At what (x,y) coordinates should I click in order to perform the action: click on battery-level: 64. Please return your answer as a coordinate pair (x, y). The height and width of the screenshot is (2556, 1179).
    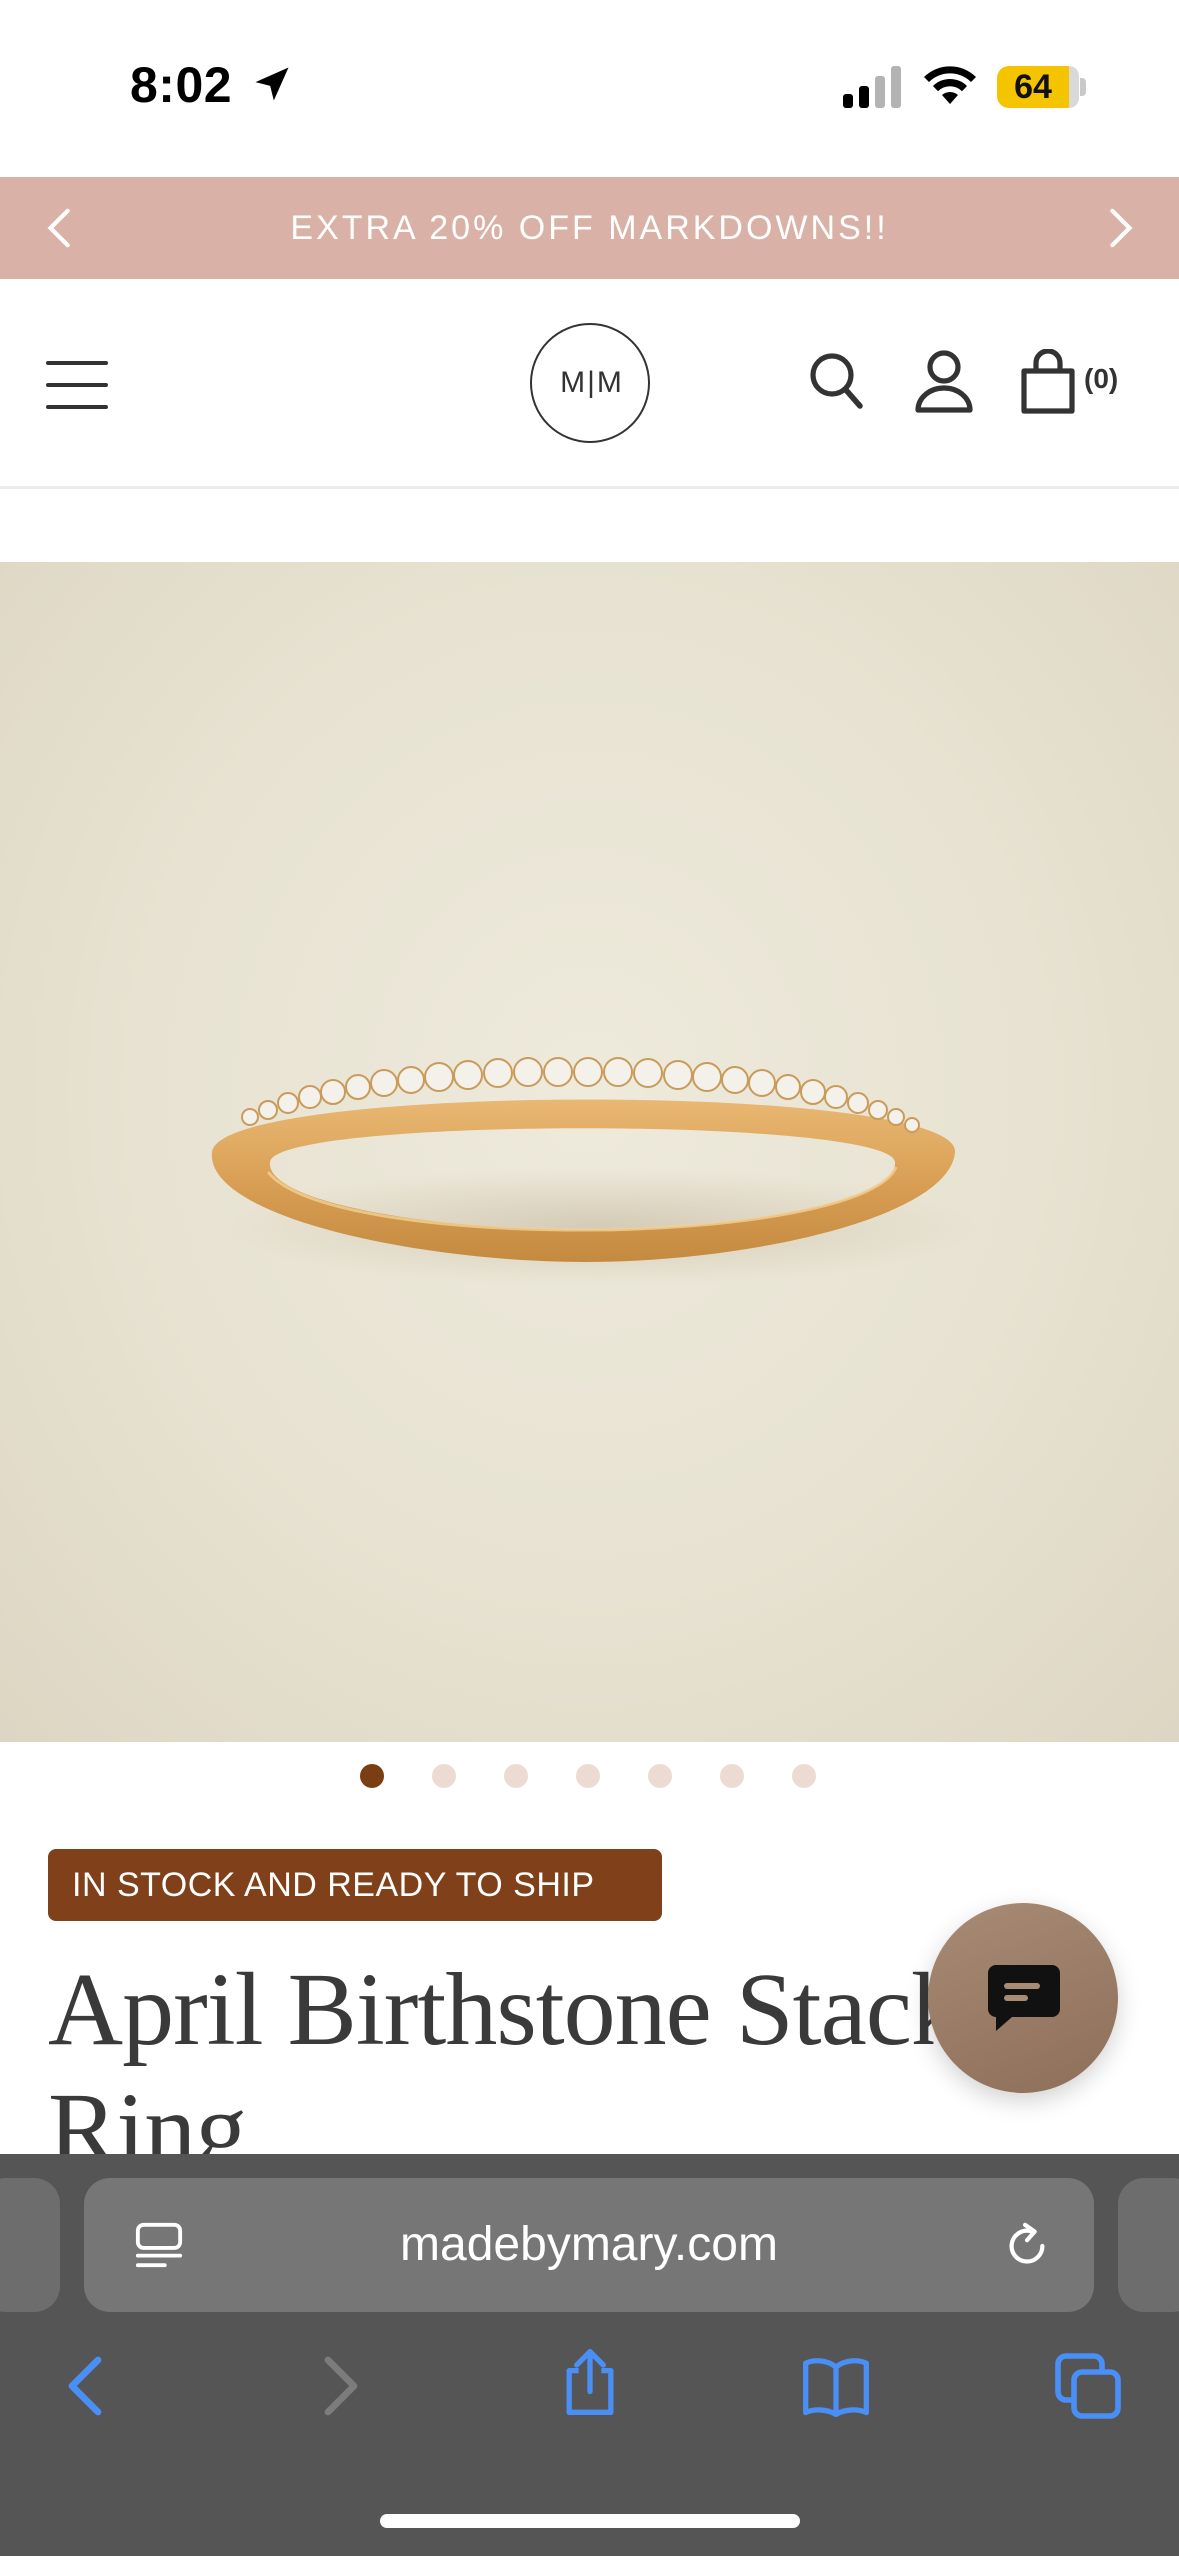
    Looking at the image, I should click on (1033, 87).